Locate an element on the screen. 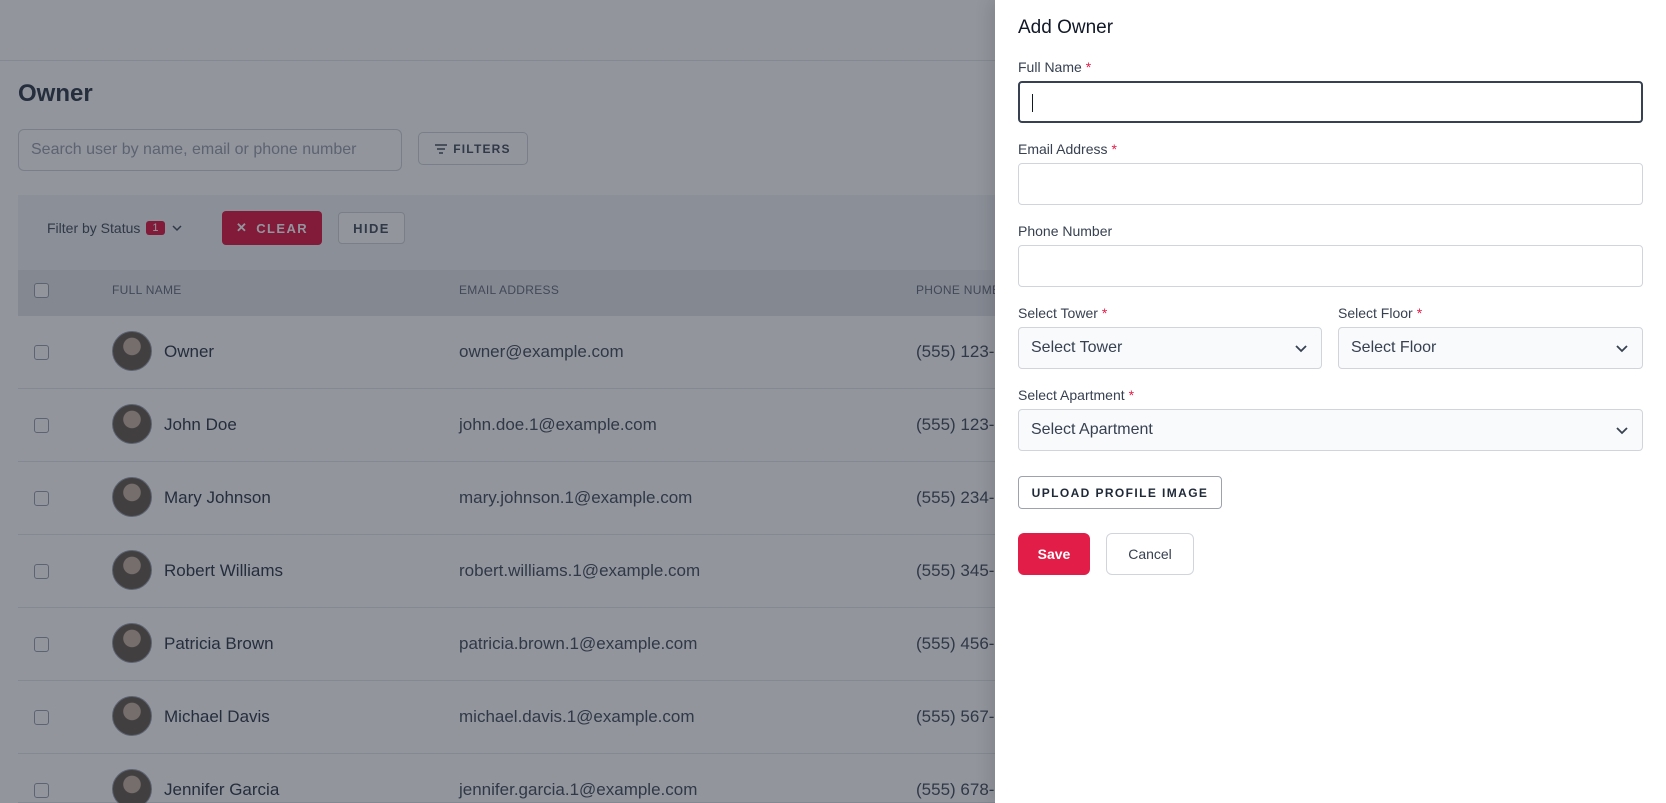 The width and height of the screenshot is (1666, 803). email-label: Email Address * is located at coordinates (1067, 149).